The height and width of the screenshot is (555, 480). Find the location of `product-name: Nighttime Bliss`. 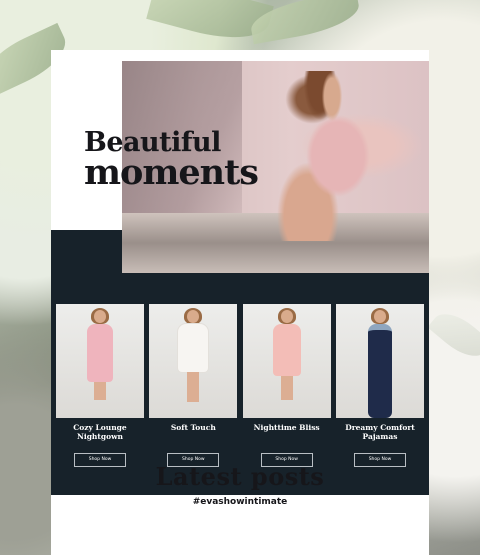

product-name: Nighttime Bliss is located at coordinates (287, 434).